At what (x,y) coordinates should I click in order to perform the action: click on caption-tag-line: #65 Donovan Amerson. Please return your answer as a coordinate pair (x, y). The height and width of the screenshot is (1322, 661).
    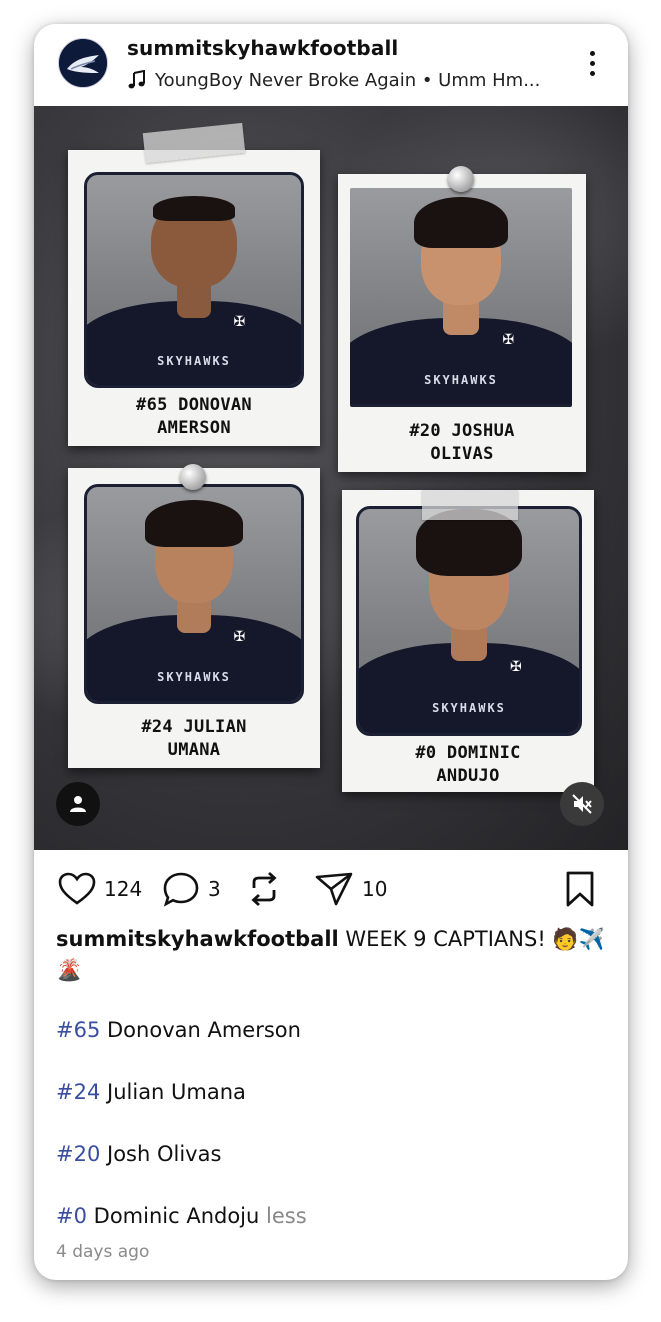
    Looking at the image, I should click on (178, 1030).